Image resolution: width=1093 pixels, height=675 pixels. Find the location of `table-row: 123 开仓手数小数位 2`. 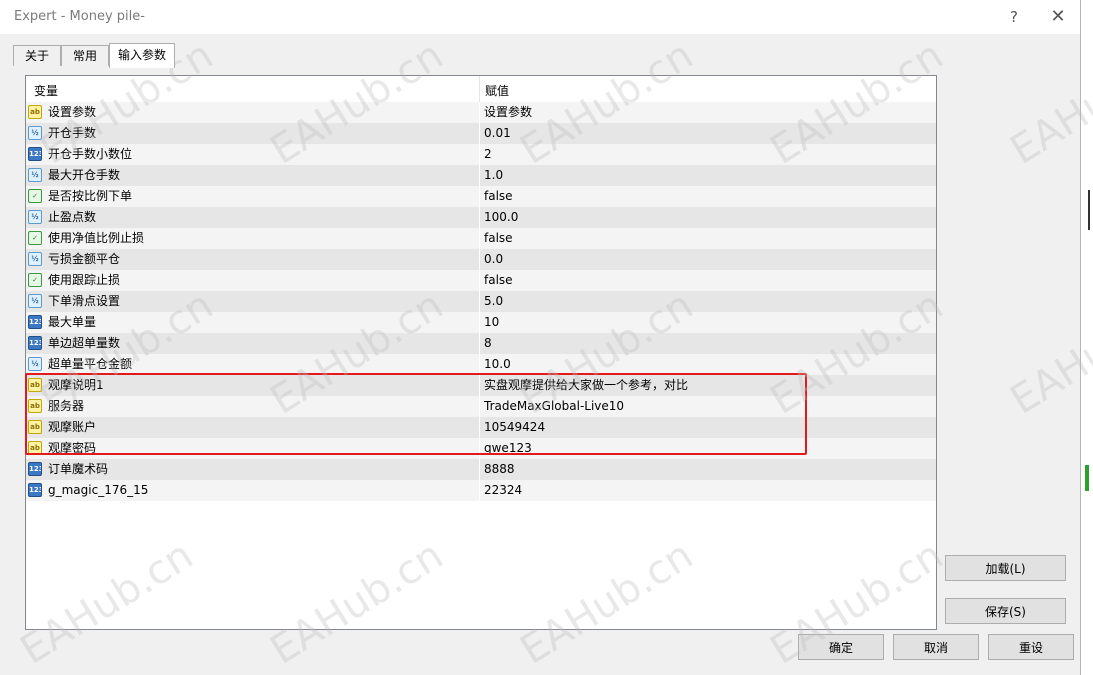

table-row: 123 开仓手数小数位 2 is located at coordinates (481, 154).